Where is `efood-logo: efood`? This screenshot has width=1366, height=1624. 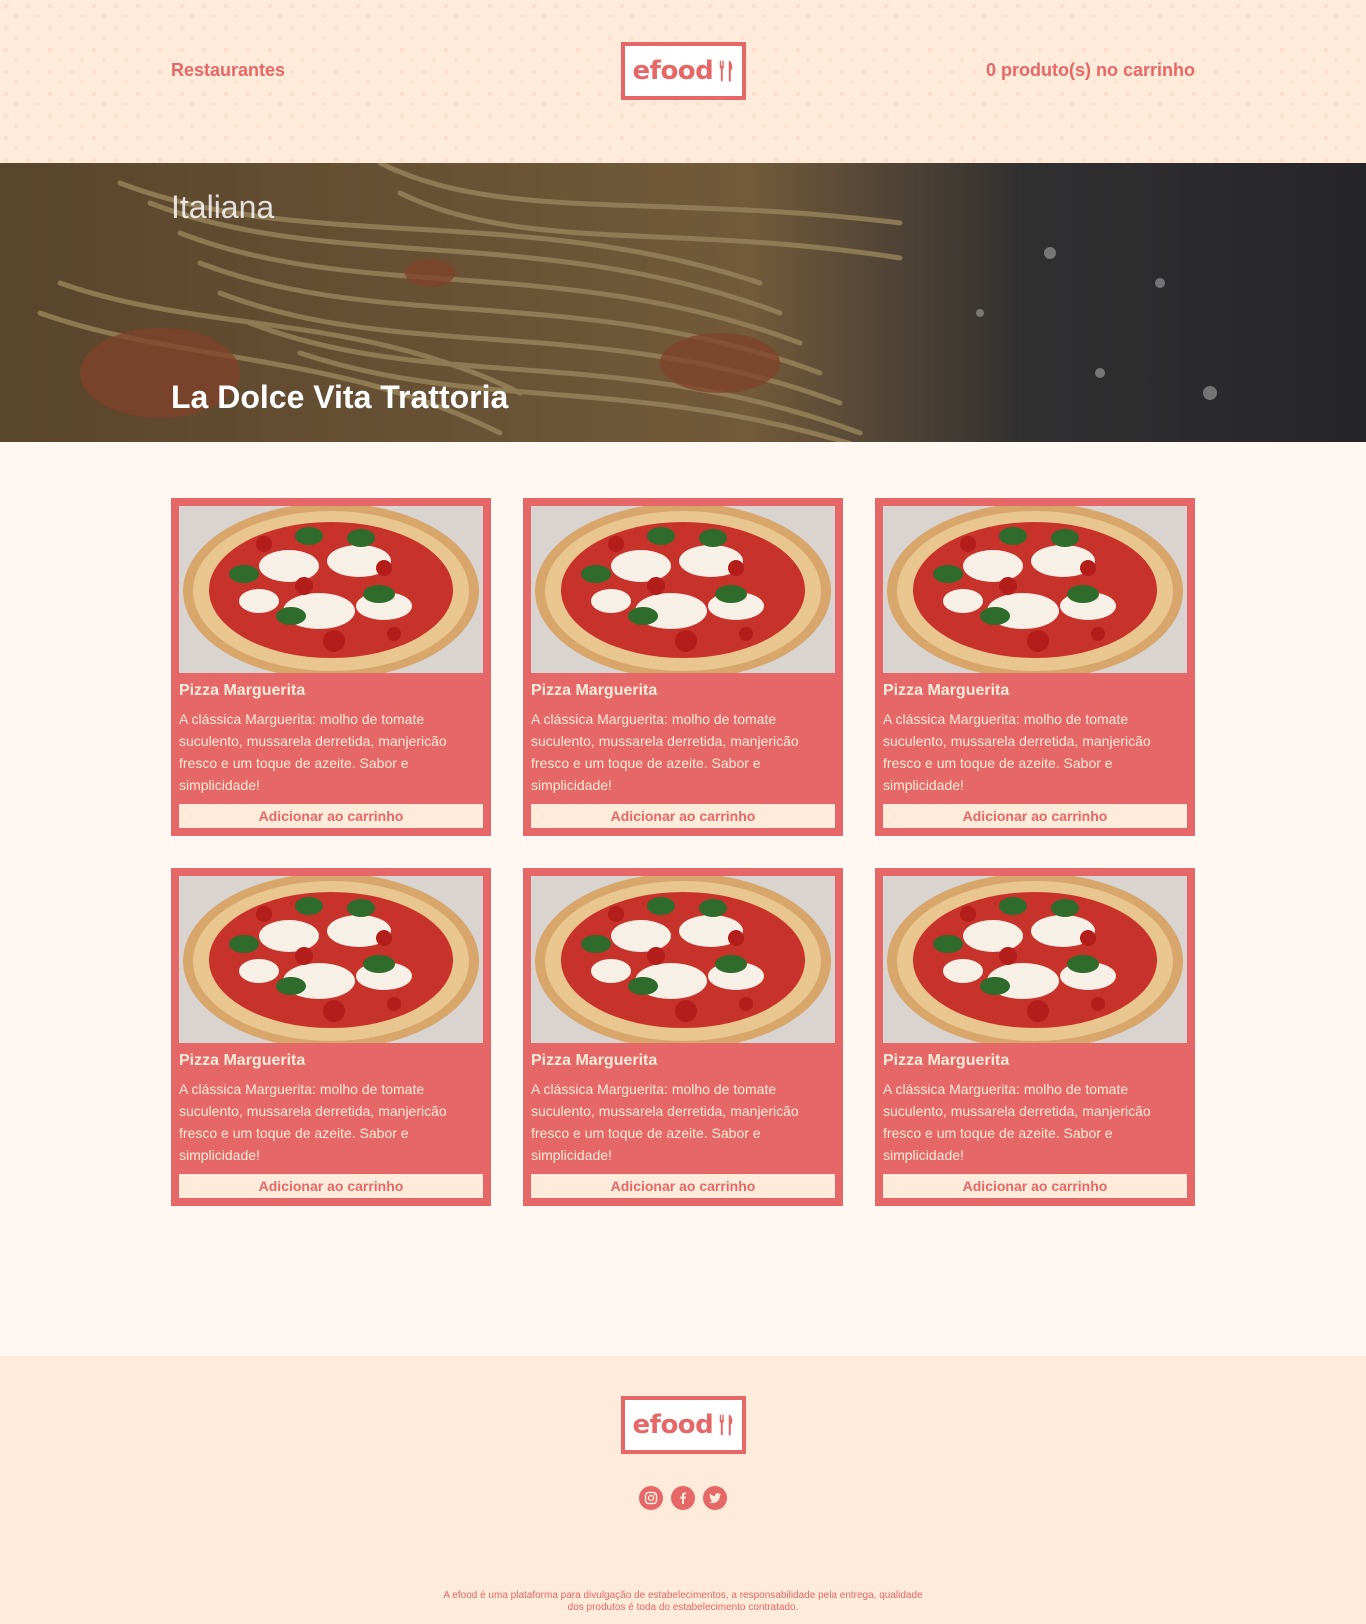
efood-logo: efood is located at coordinates (683, 70).